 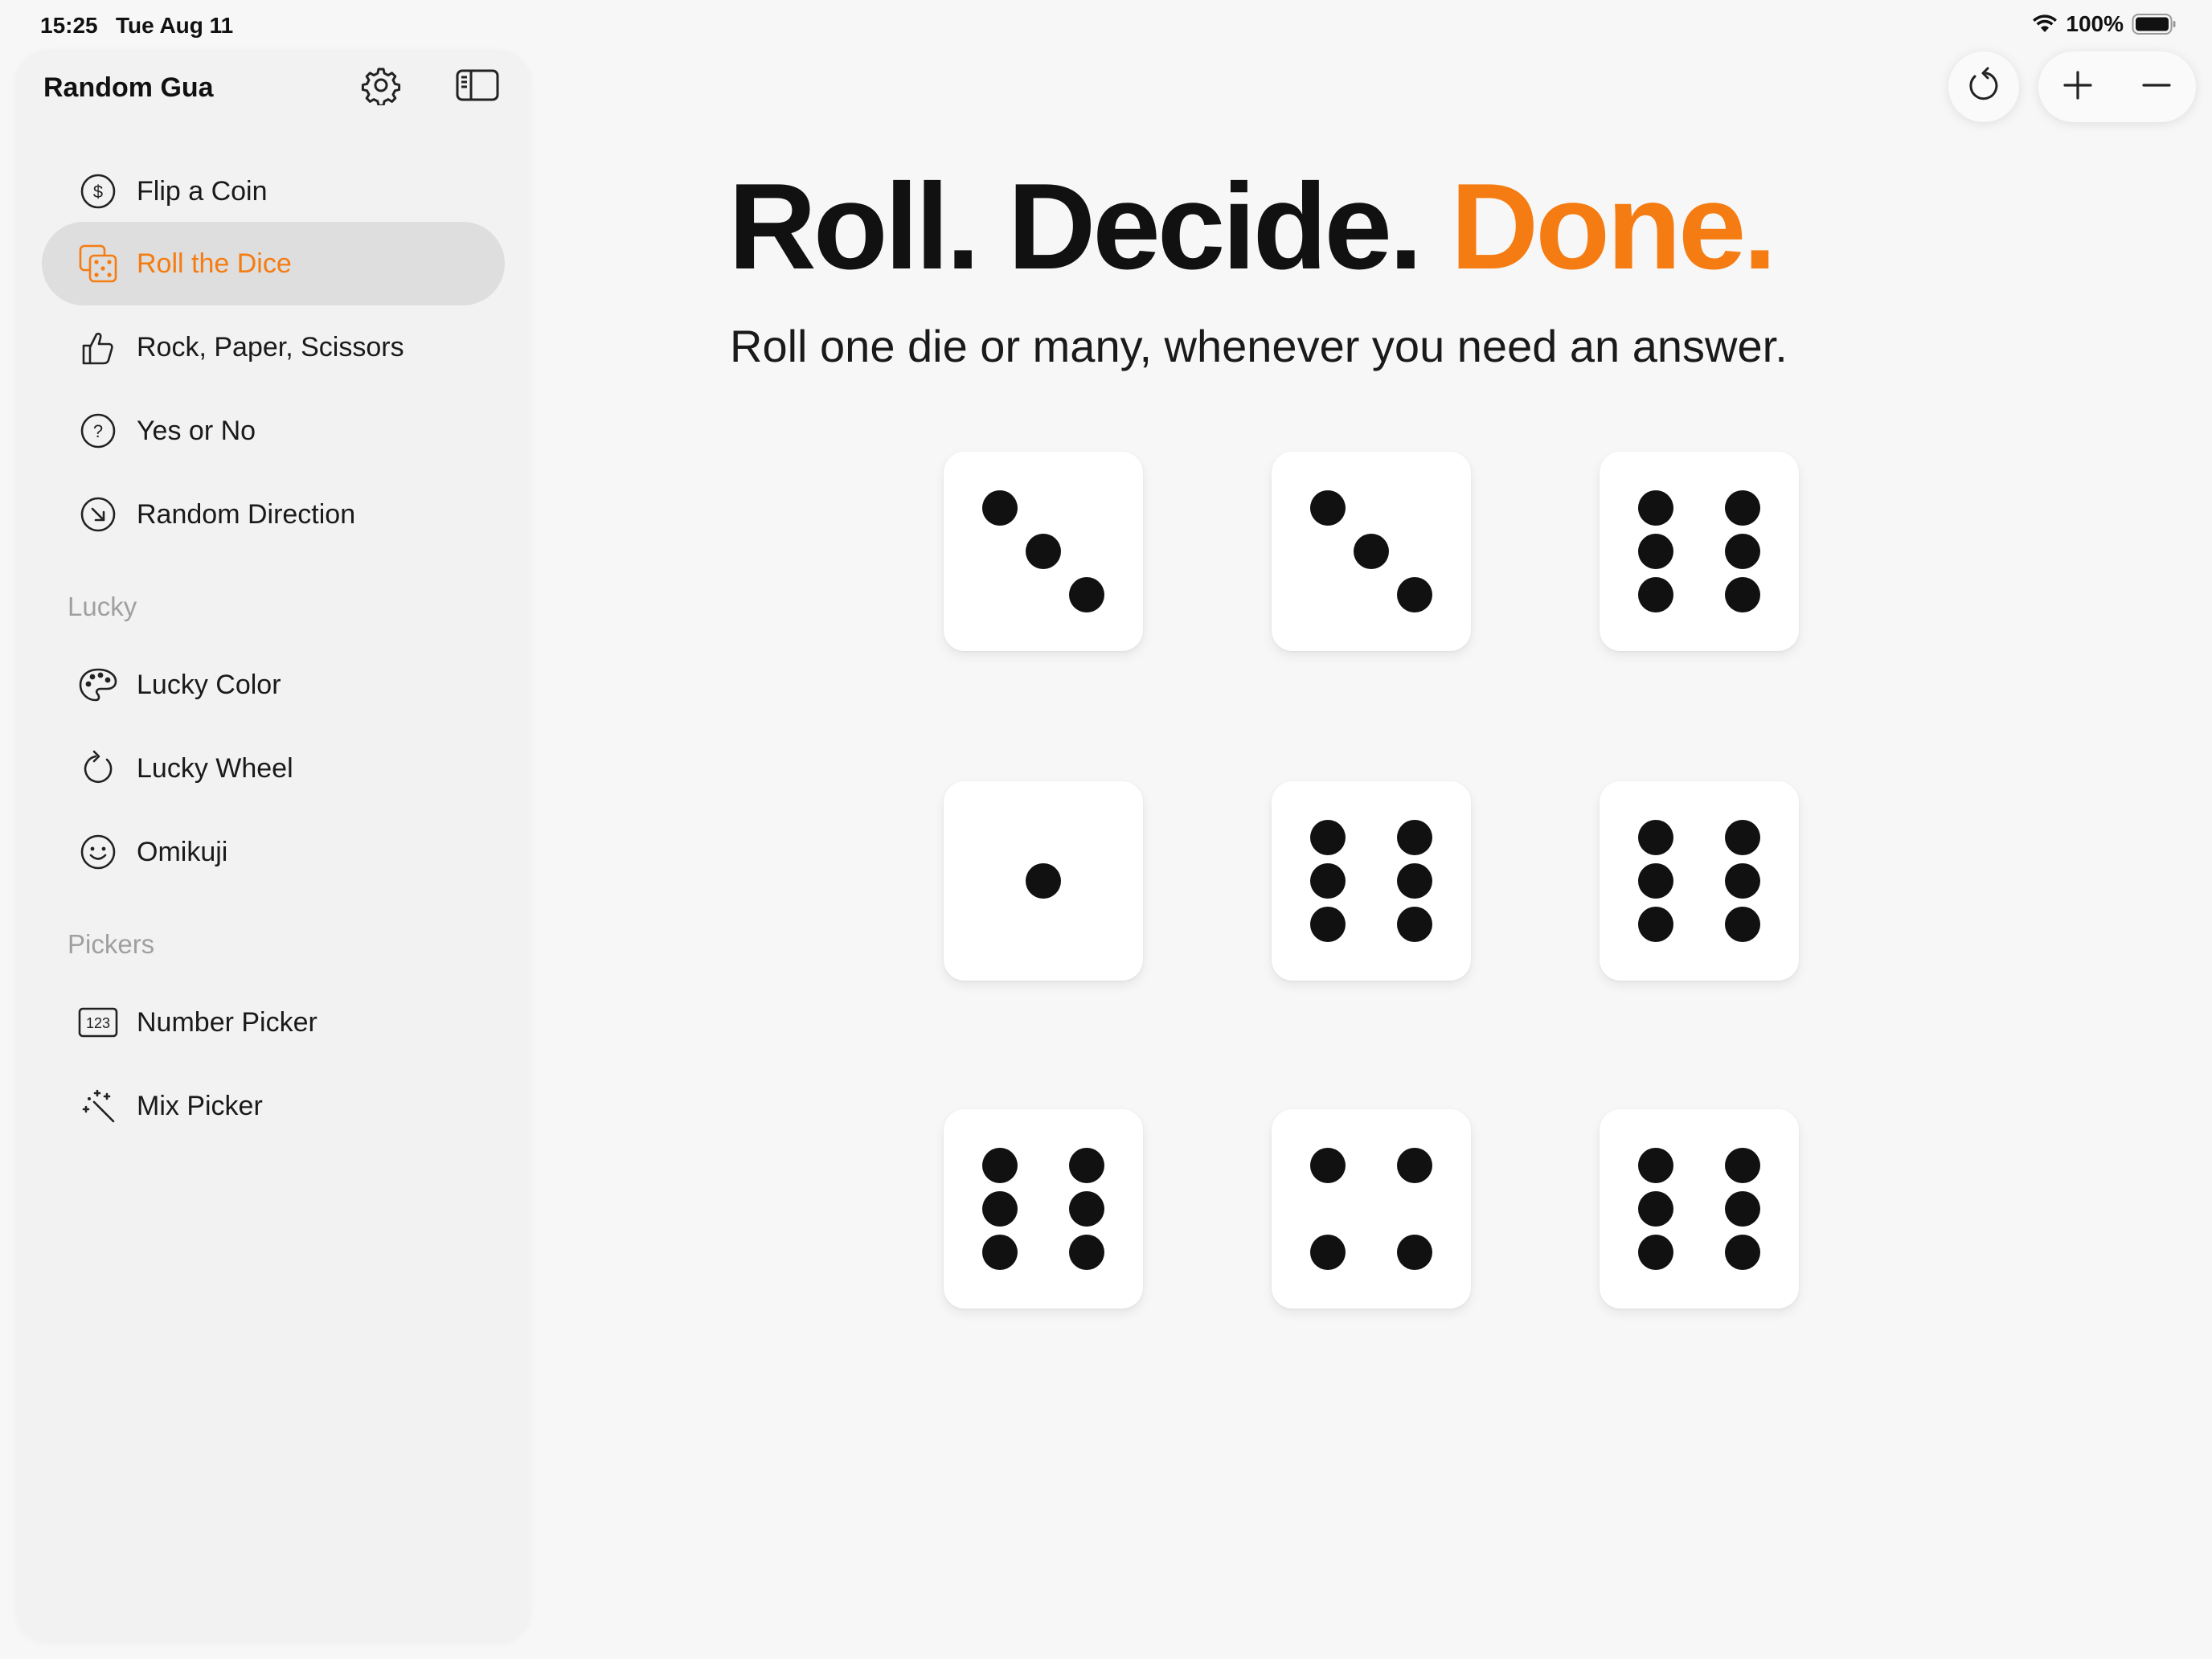 What do you see at coordinates (200, 1105) in the screenshot?
I see `sidebar-item-label: Mix Picker` at bounding box center [200, 1105].